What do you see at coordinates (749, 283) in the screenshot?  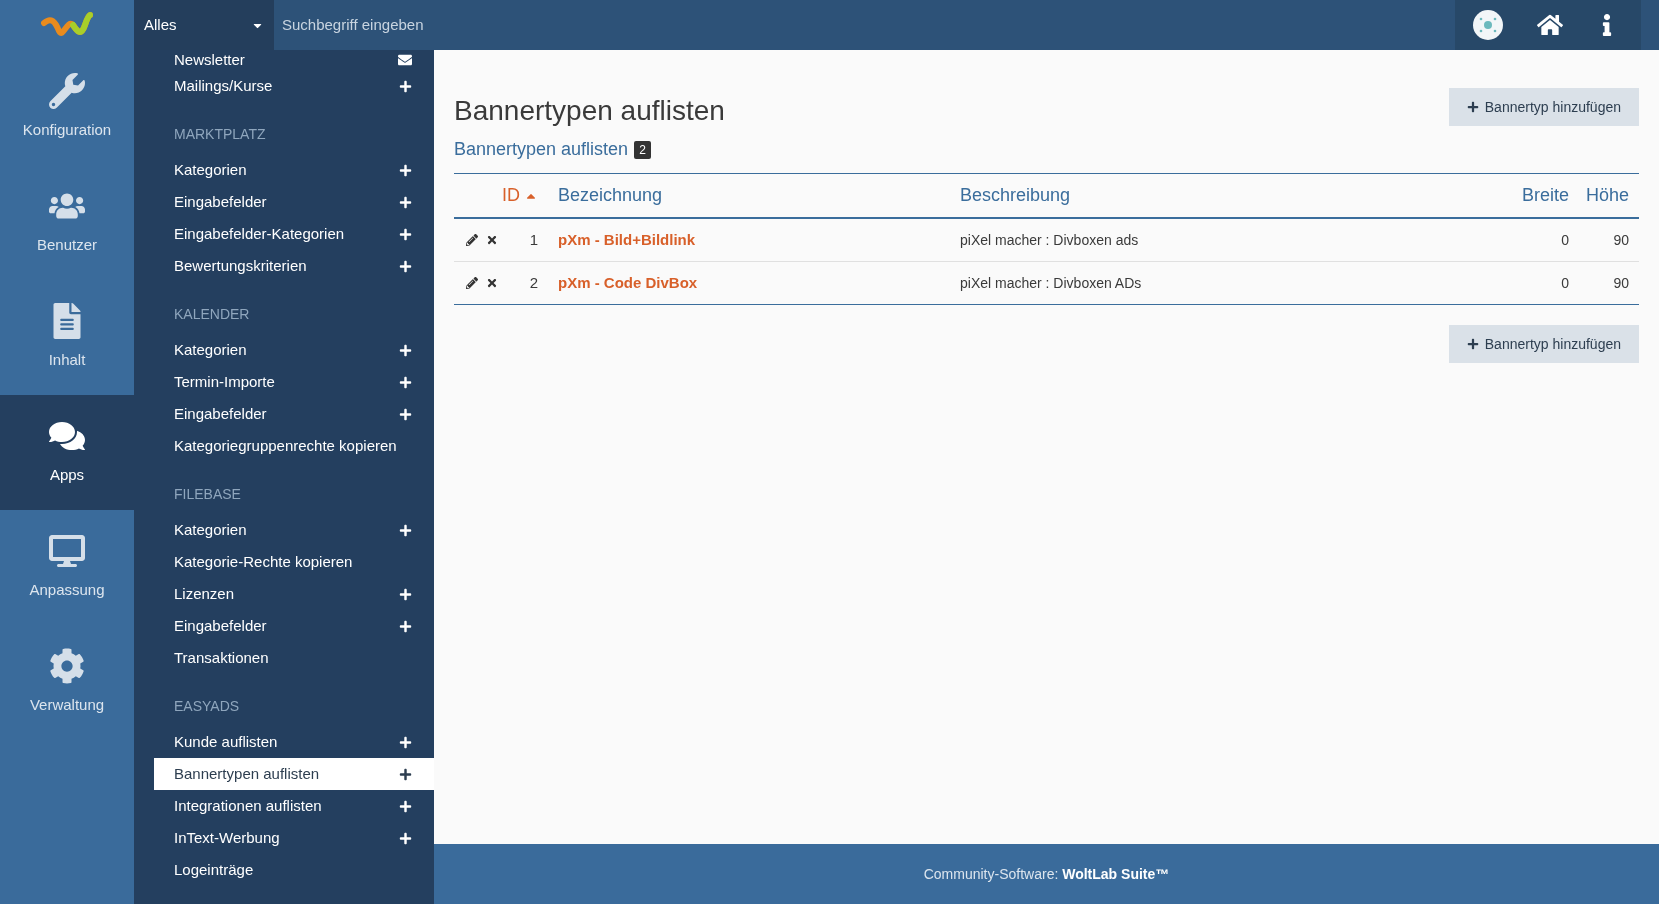 I see `name-link: pXm - Code DivBox` at bounding box center [749, 283].